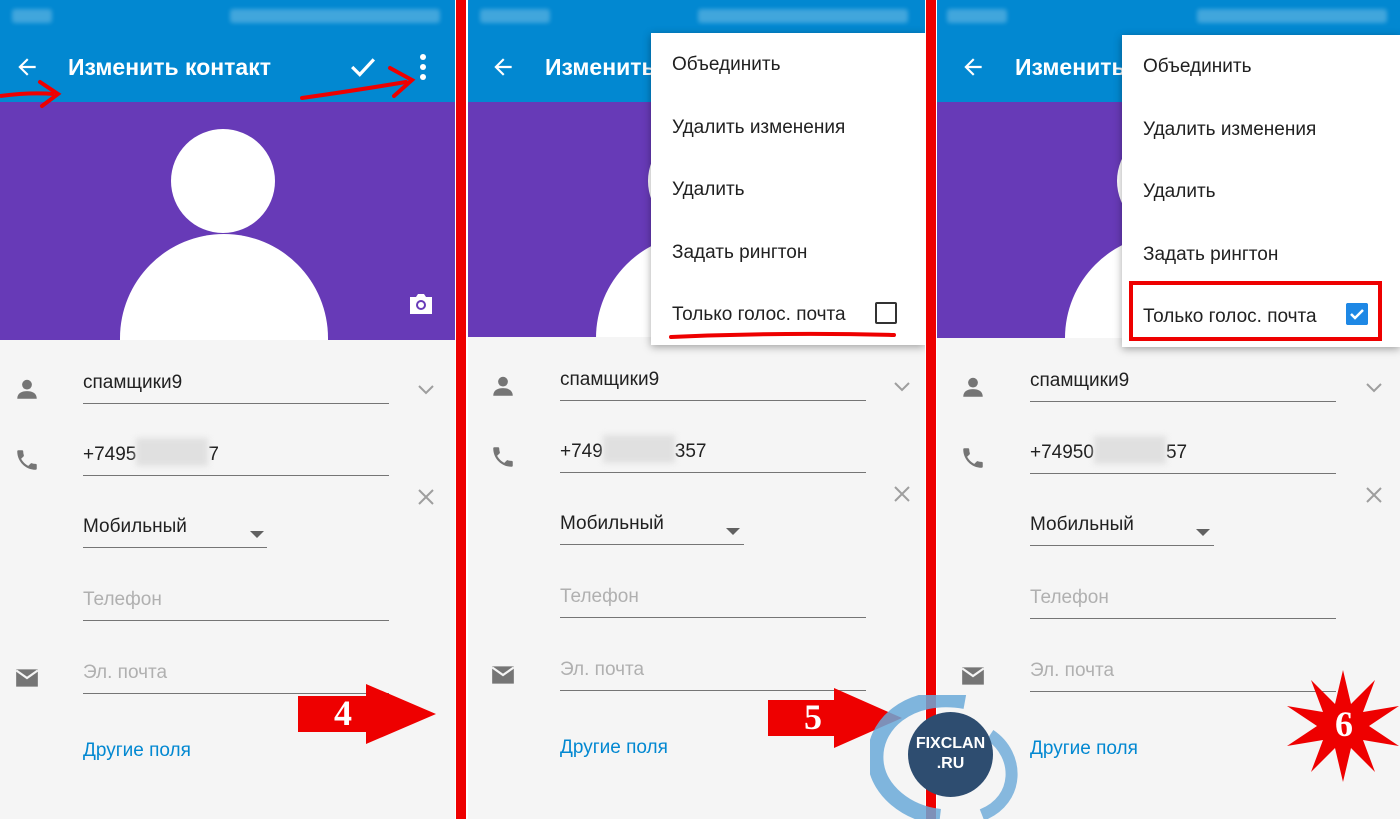 This screenshot has height=819, width=1400. What do you see at coordinates (950, 743) in the screenshot?
I see `logo-line1: FIXCLAN` at bounding box center [950, 743].